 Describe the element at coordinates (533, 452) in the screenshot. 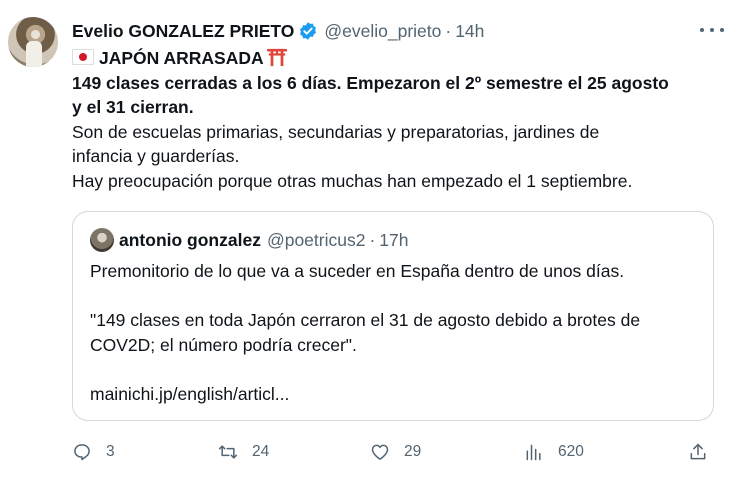

I see `views-icon` at that location.